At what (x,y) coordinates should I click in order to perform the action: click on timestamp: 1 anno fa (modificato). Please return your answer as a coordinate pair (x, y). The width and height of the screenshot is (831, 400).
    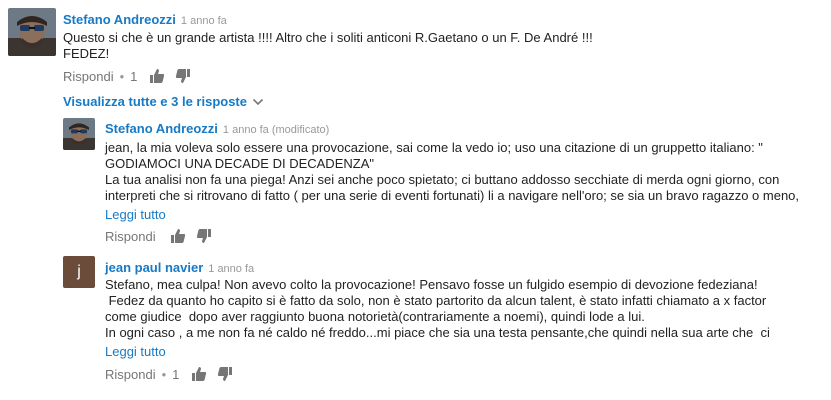
    Looking at the image, I should click on (276, 130).